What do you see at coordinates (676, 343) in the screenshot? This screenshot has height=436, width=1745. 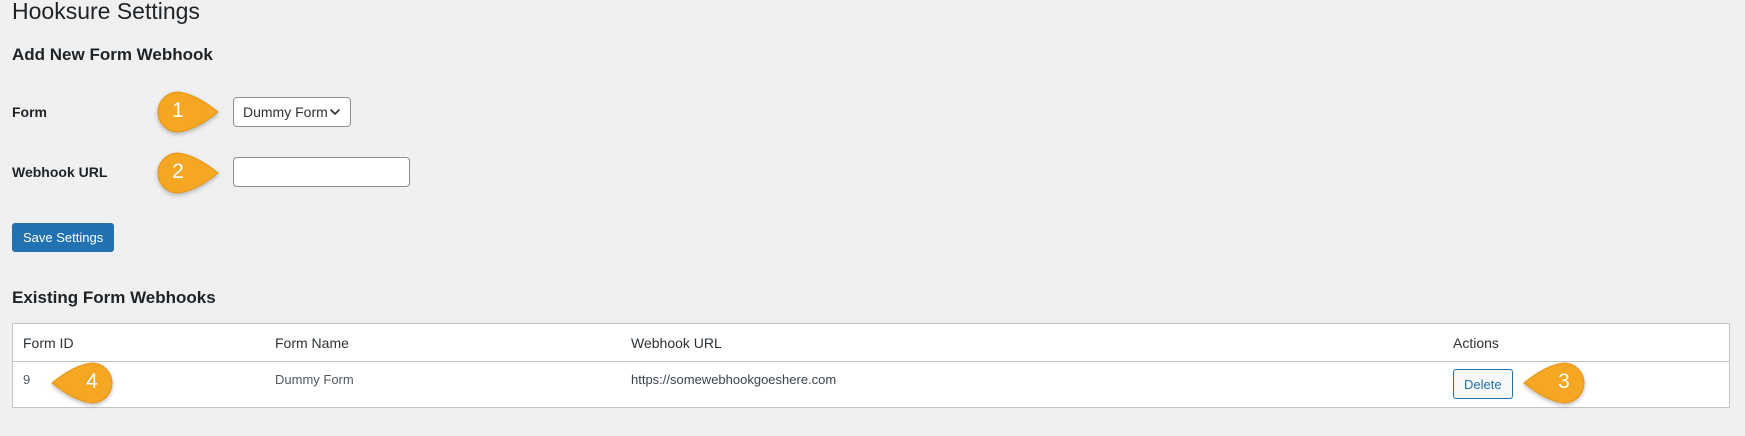 I see `column-header-webhook-url: Webhook URL` at bounding box center [676, 343].